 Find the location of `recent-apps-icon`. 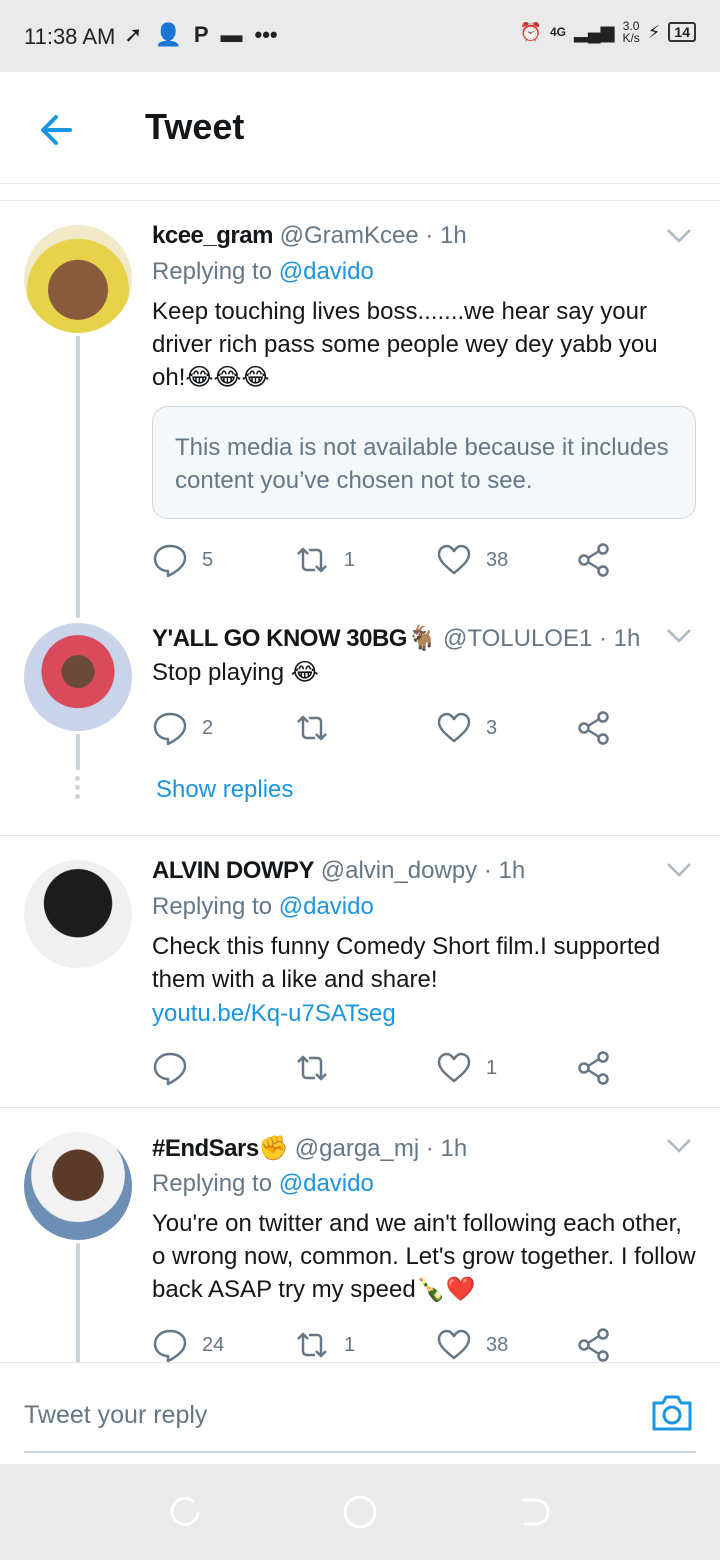

recent-apps-icon is located at coordinates (186, 1512).